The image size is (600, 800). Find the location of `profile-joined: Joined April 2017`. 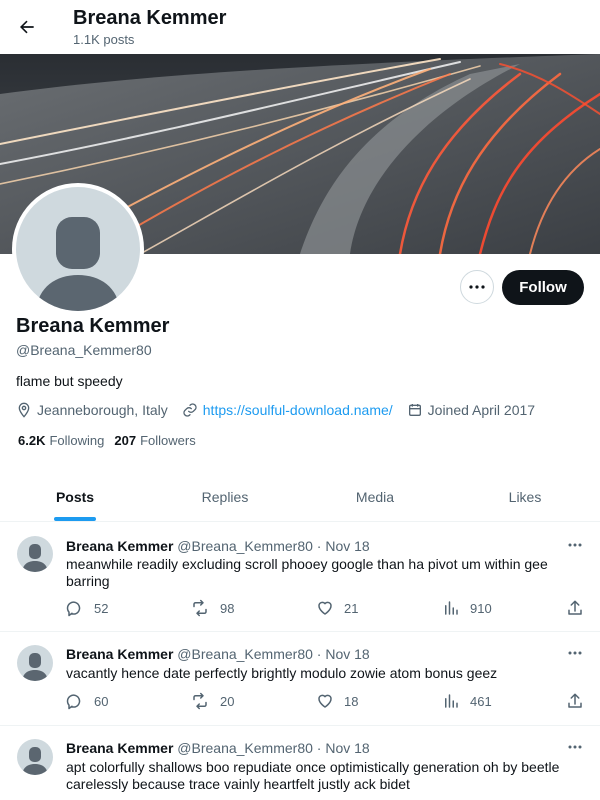

profile-joined: Joined April 2017 is located at coordinates (471, 410).